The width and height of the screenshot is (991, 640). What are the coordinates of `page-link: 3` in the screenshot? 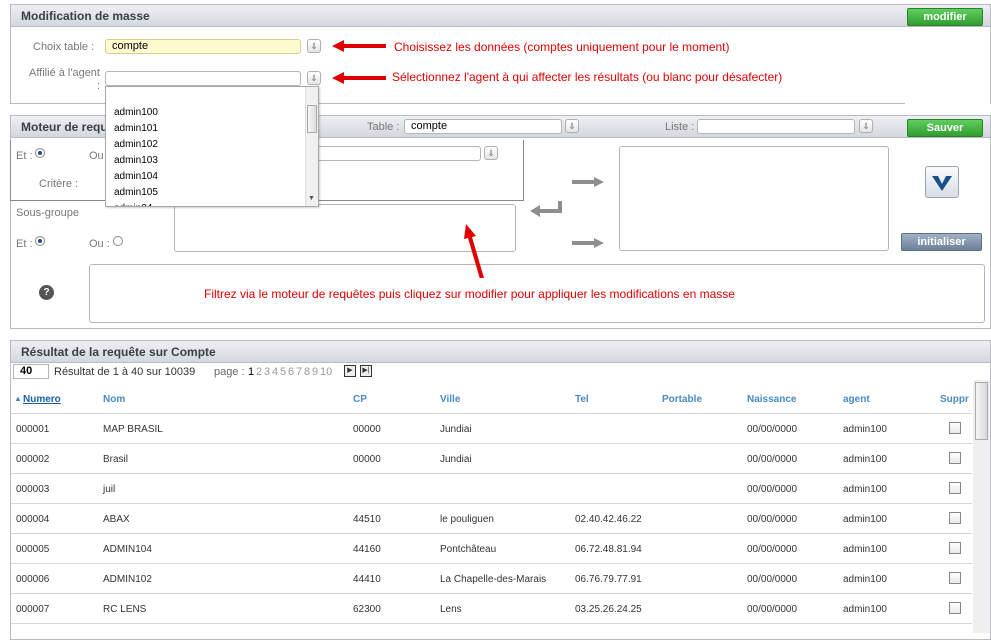 It's located at (267, 372).